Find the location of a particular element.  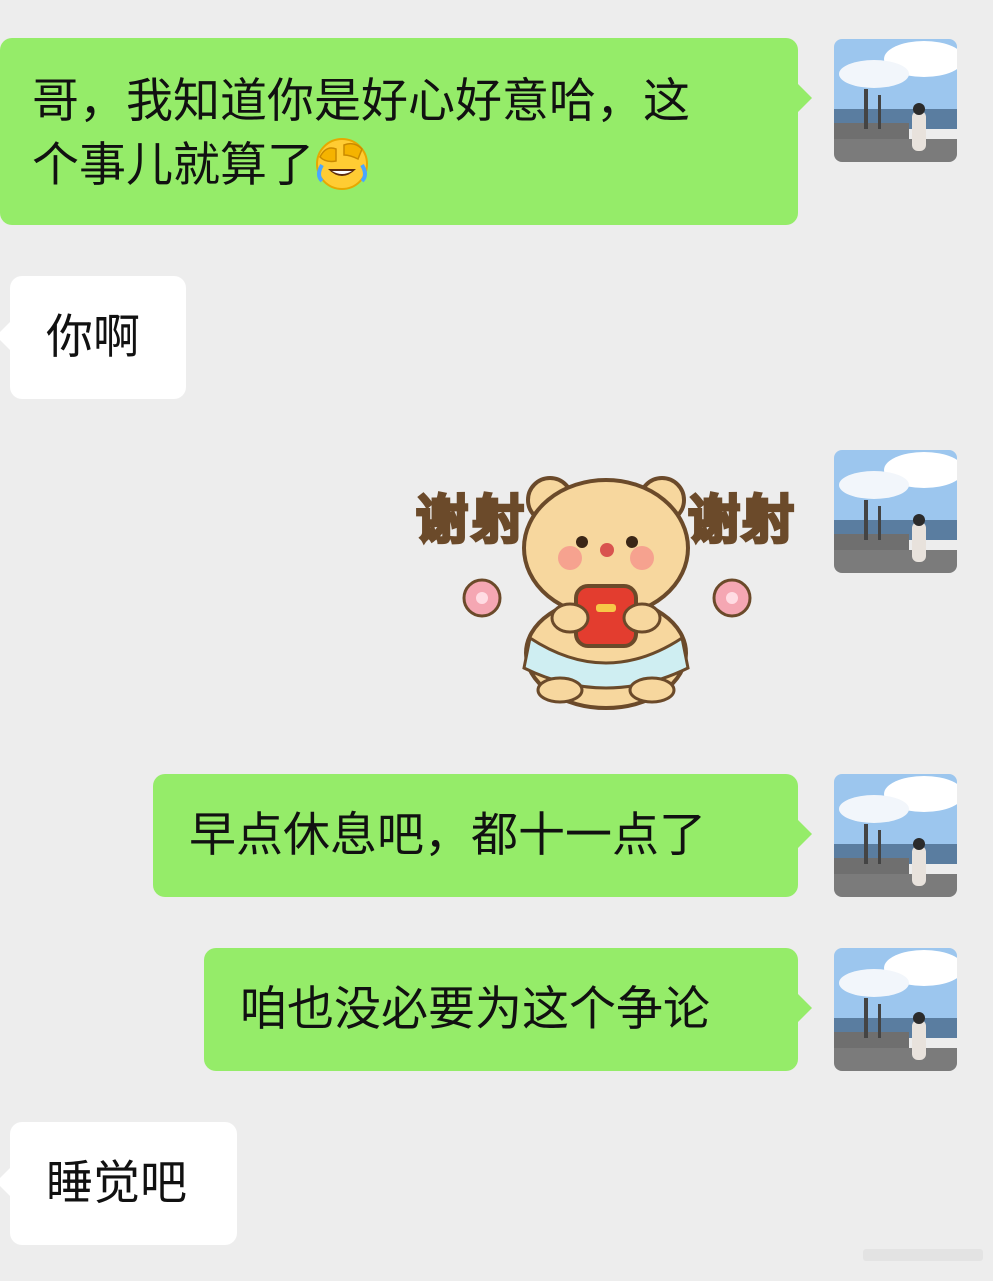

message-text: 咱也没必要为这个争论 is located at coordinates (475, 1009).